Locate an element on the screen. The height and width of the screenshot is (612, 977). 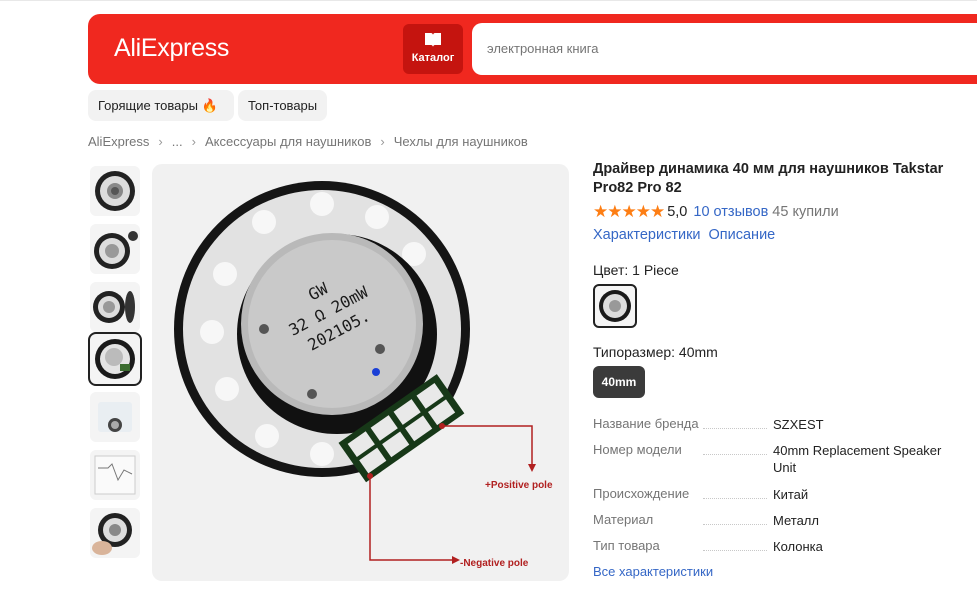
size-option-40mm: 40mm is located at coordinates (619, 382).